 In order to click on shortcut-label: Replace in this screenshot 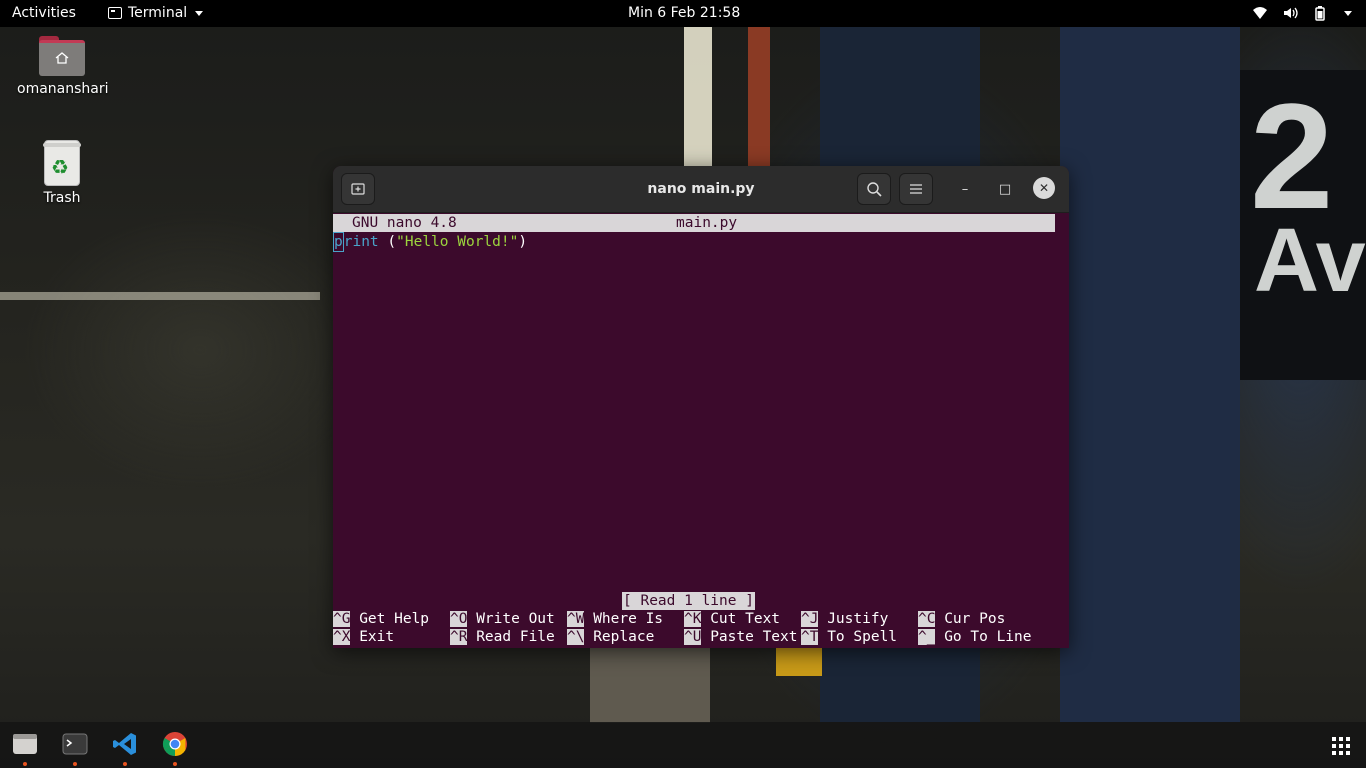, I will do `click(624, 637)`.